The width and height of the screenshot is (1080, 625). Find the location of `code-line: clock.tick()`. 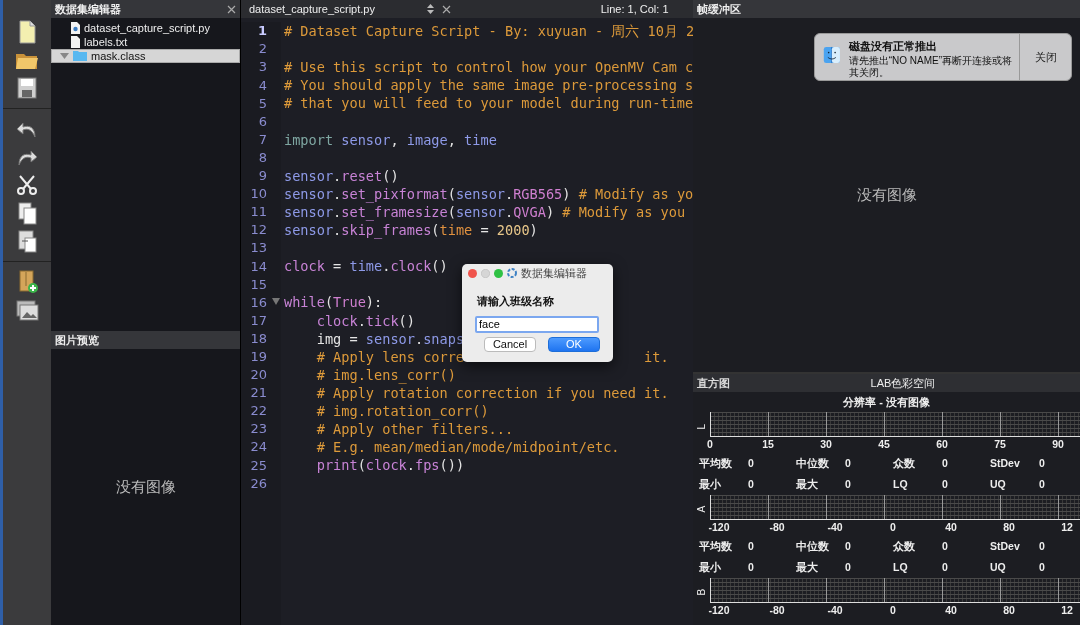

code-line: clock.tick() is located at coordinates (365, 320).